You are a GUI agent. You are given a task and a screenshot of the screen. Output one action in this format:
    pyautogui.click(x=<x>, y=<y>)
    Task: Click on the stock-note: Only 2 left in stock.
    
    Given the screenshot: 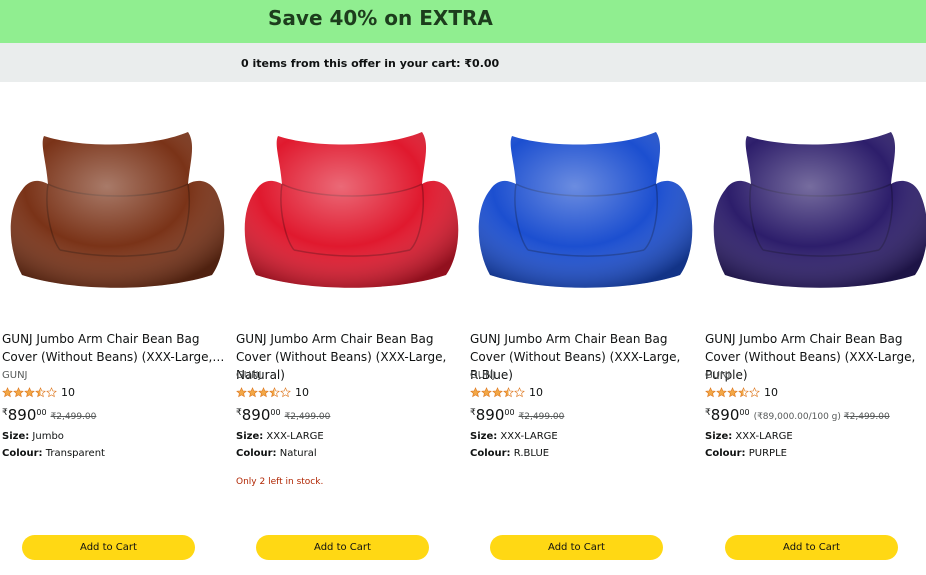 What is the action you would take?
    pyautogui.click(x=280, y=482)
    